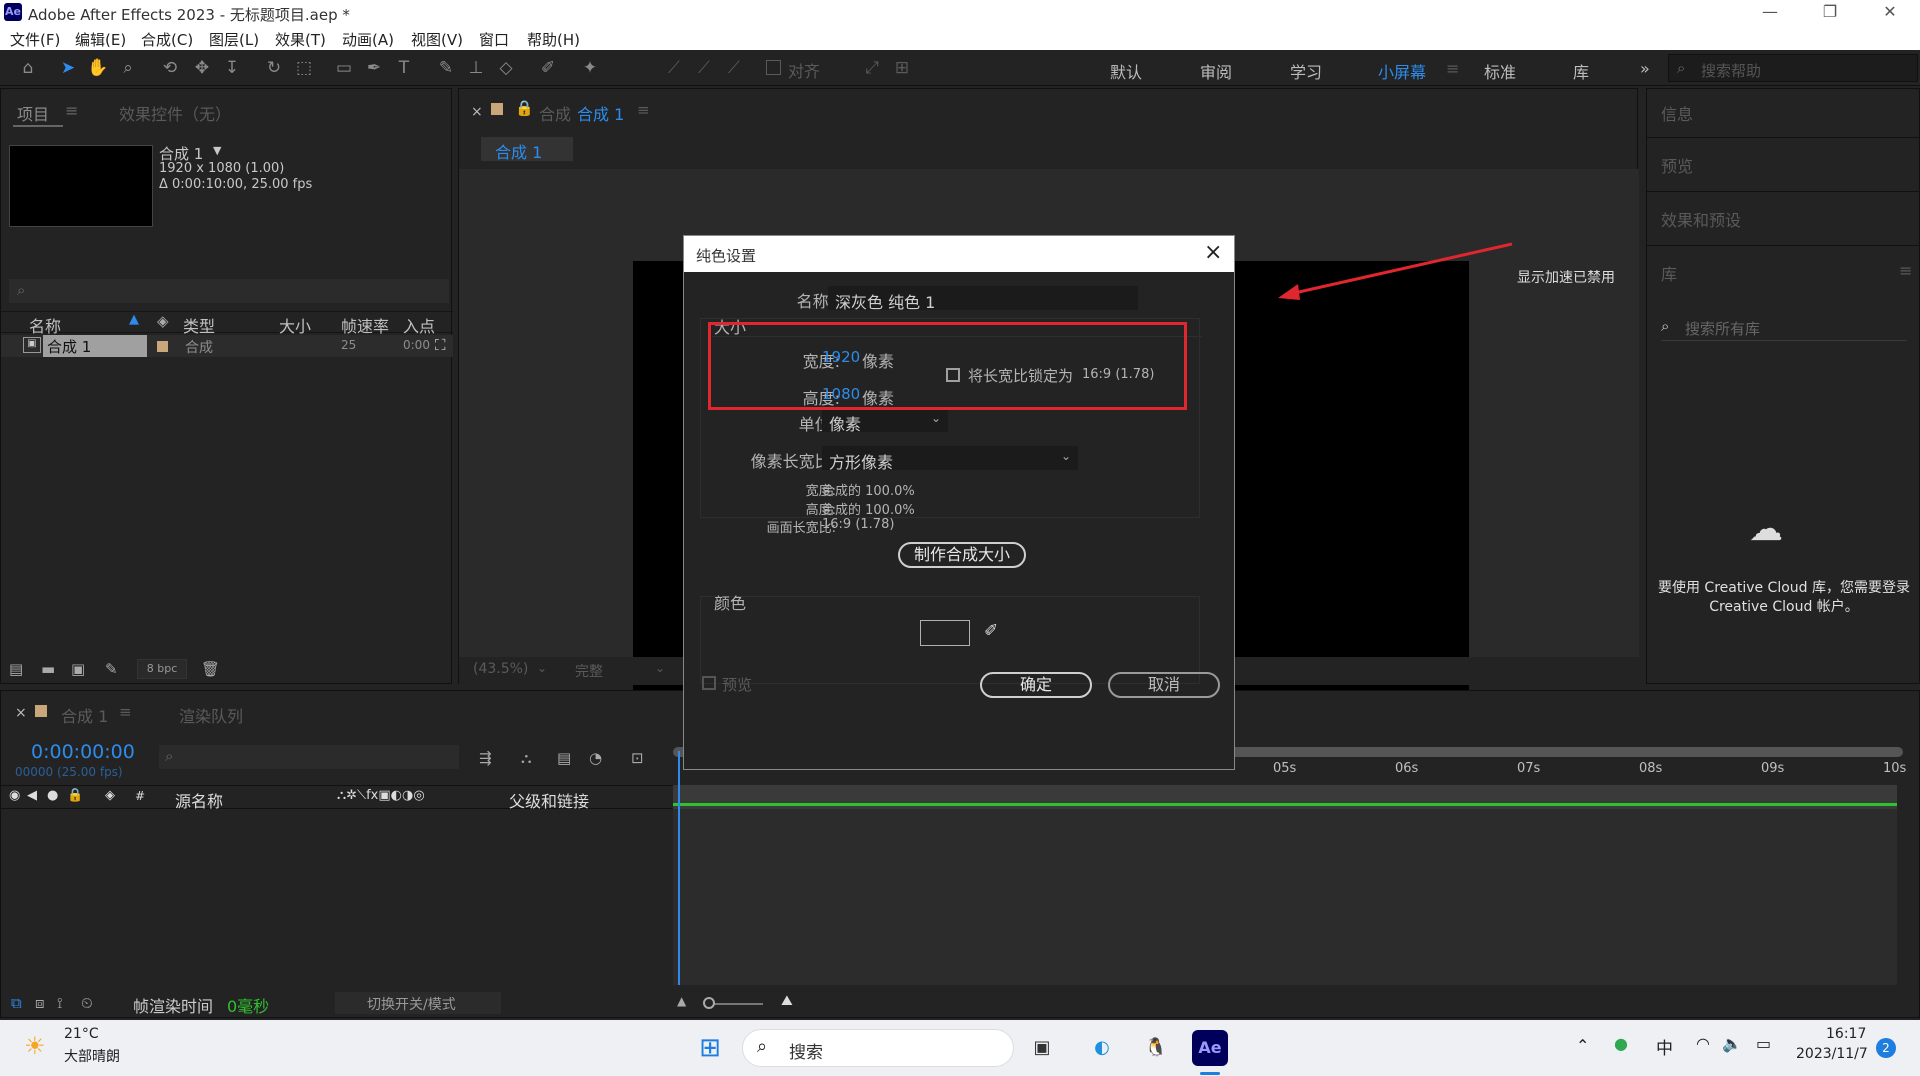  Describe the element at coordinates (100, 39) in the screenshot. I see `menu-edit: 编辑(E)` at that location.